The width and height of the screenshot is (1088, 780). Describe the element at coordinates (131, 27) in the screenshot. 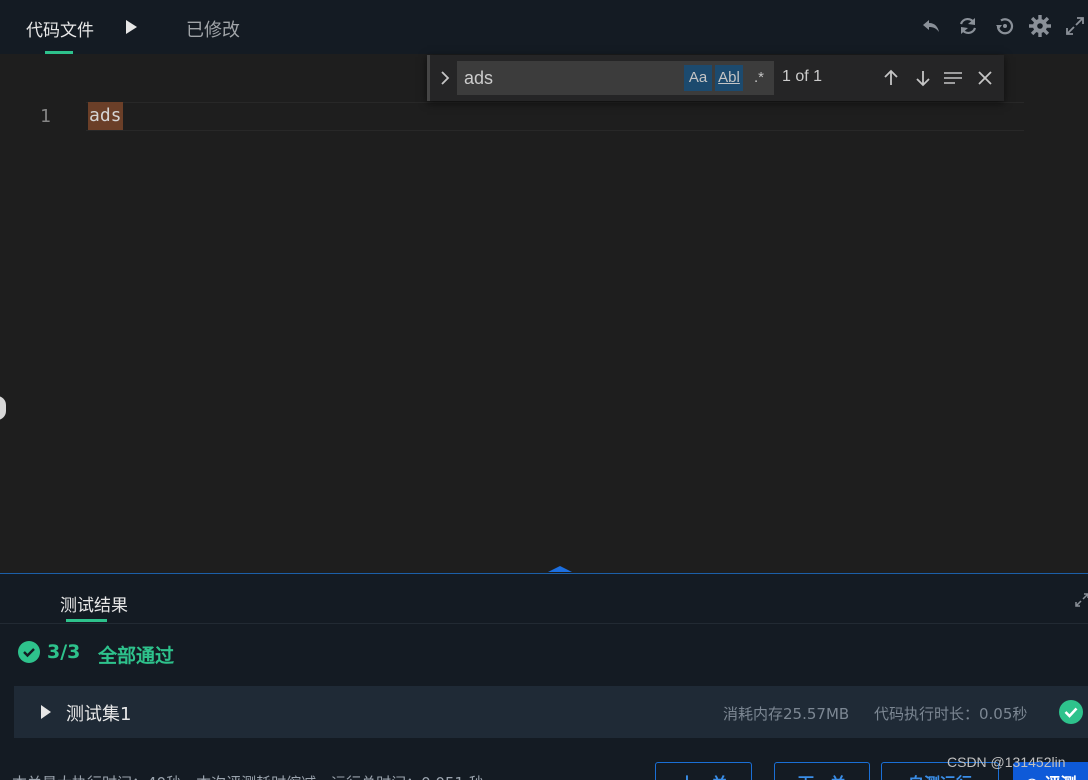

I see `play-icon` at that location.